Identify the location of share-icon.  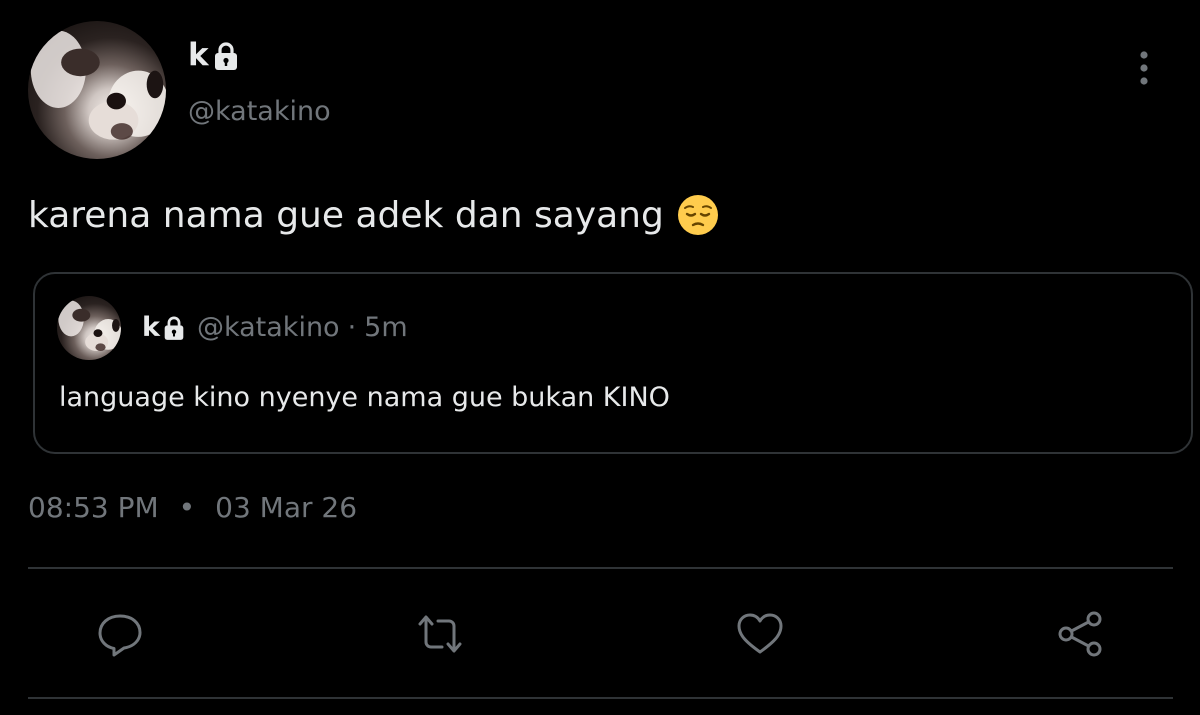
(1080, 634).